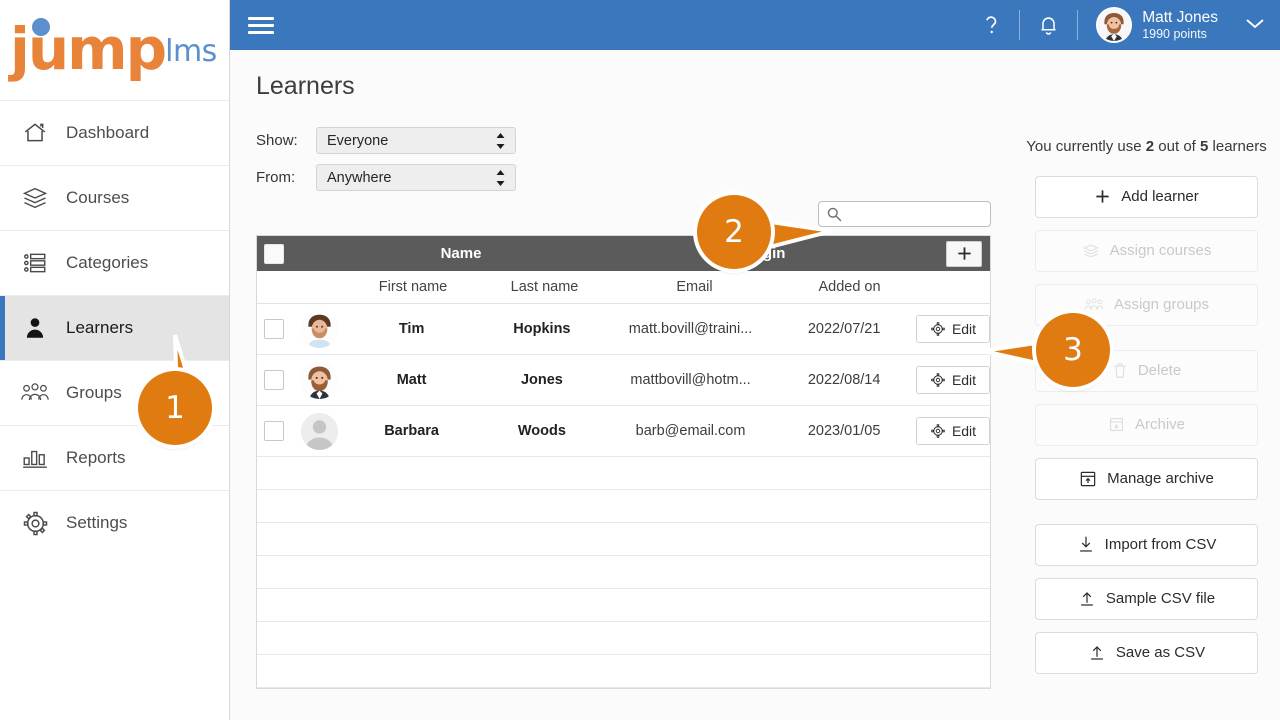 The image size is (1280, 720). Describe the element at coordinates (1116, 425) in the screenshot. I see `archive-in-icon` at that location.